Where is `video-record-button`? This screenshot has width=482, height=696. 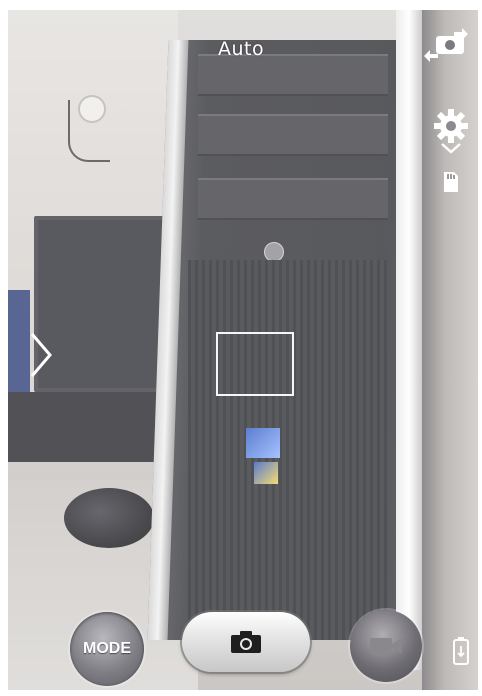 video-record-button is located at coordinates (386, 646).